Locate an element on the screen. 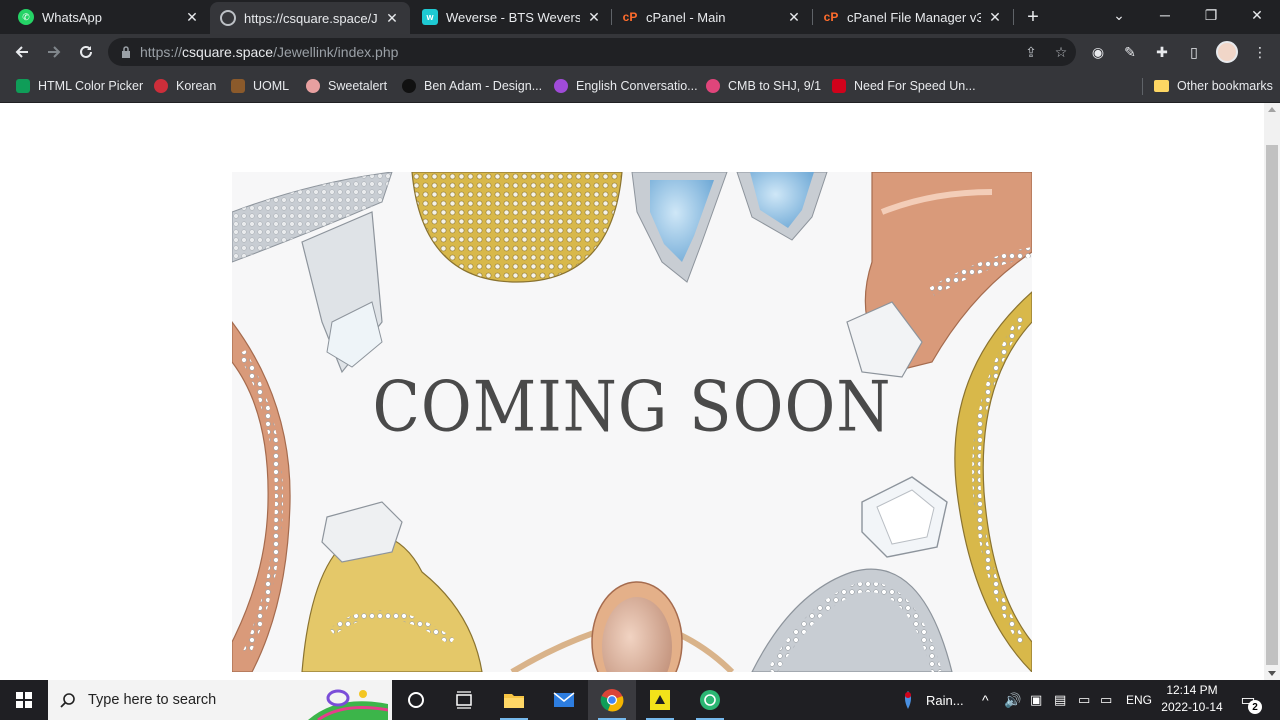 This screenshot has width=1280, height=720. extensions-puzzle-icon: ✚ is located at coordinates (1162, 52).